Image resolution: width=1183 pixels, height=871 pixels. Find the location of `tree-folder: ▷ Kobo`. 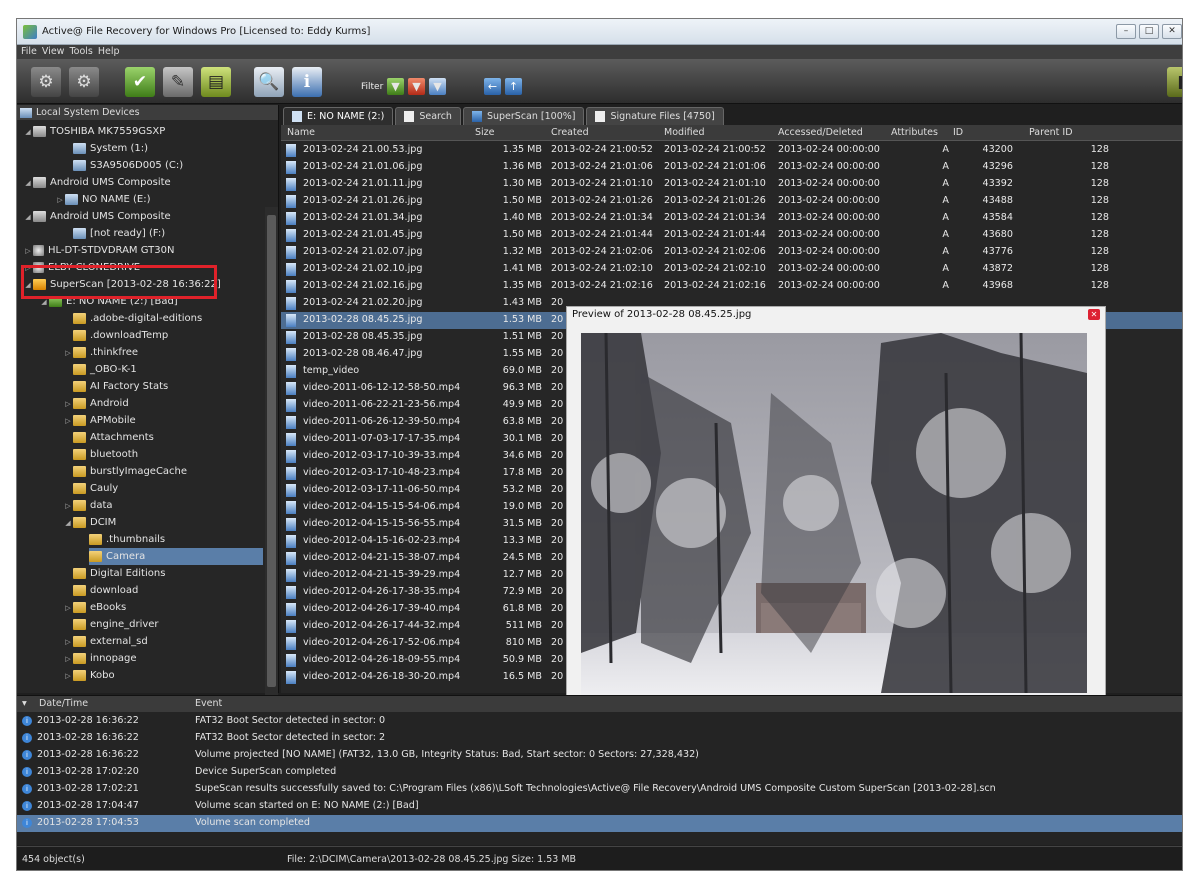

tree-folder: ▷ Kobo is located at coordinates (89, 675).